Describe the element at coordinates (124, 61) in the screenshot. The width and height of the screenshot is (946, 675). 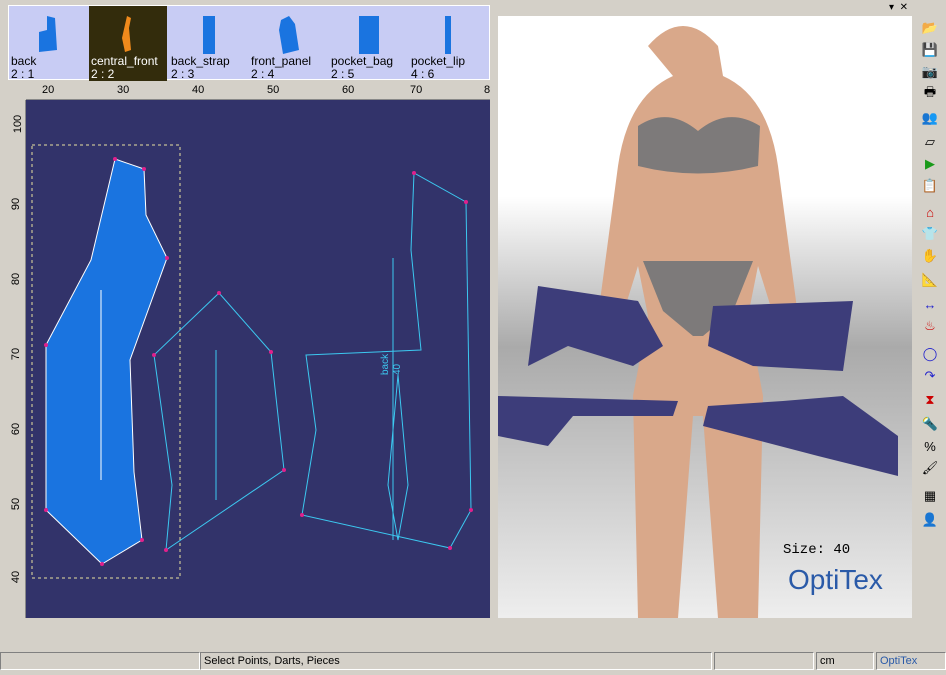
I see `piece-name: central_front` at that location.